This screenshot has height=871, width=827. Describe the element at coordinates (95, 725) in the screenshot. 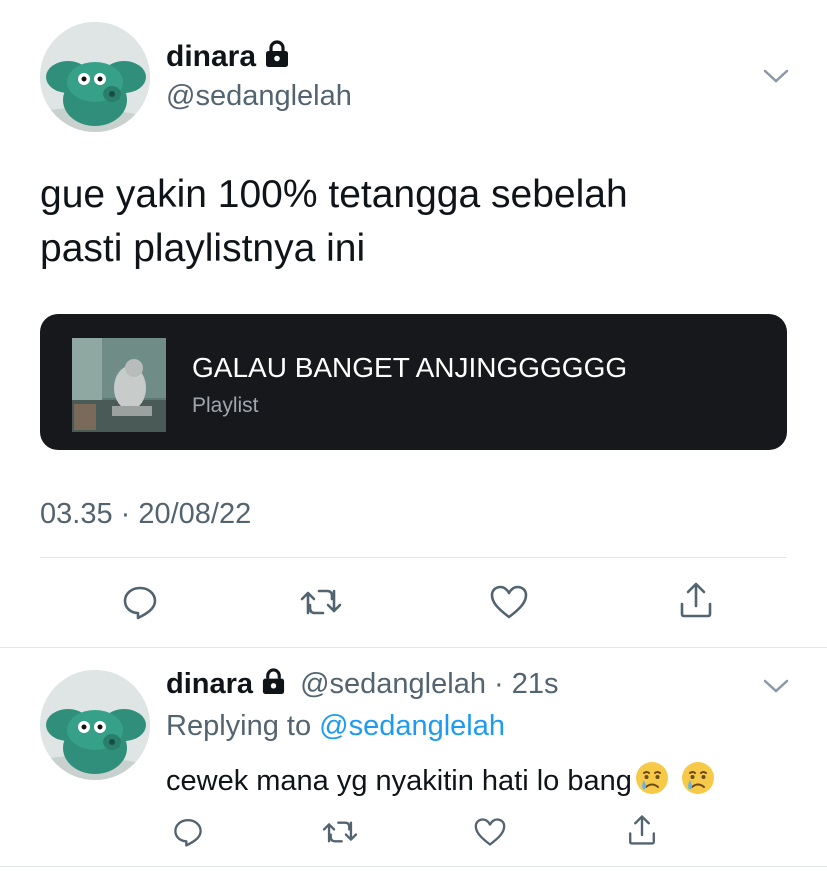

I see `reply-avatar` at that location.